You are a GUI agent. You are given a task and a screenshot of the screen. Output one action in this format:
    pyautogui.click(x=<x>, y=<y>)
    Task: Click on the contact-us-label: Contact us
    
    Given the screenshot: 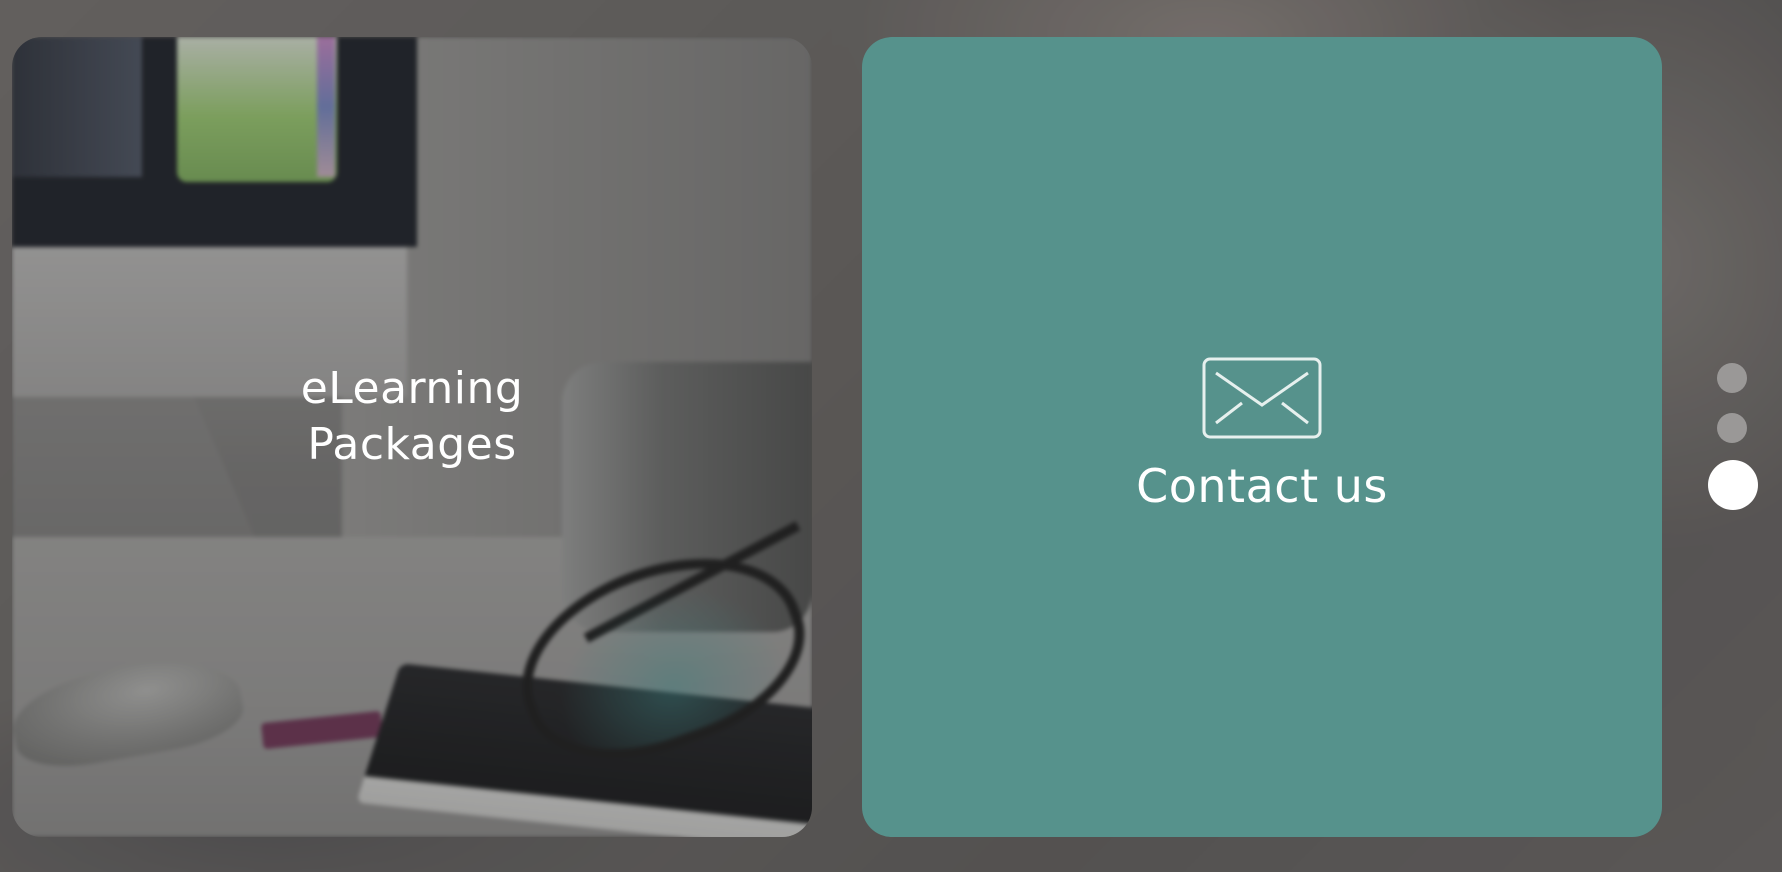 What is the action you would take?
    pyautogui.click(x=1262, y=486)
    